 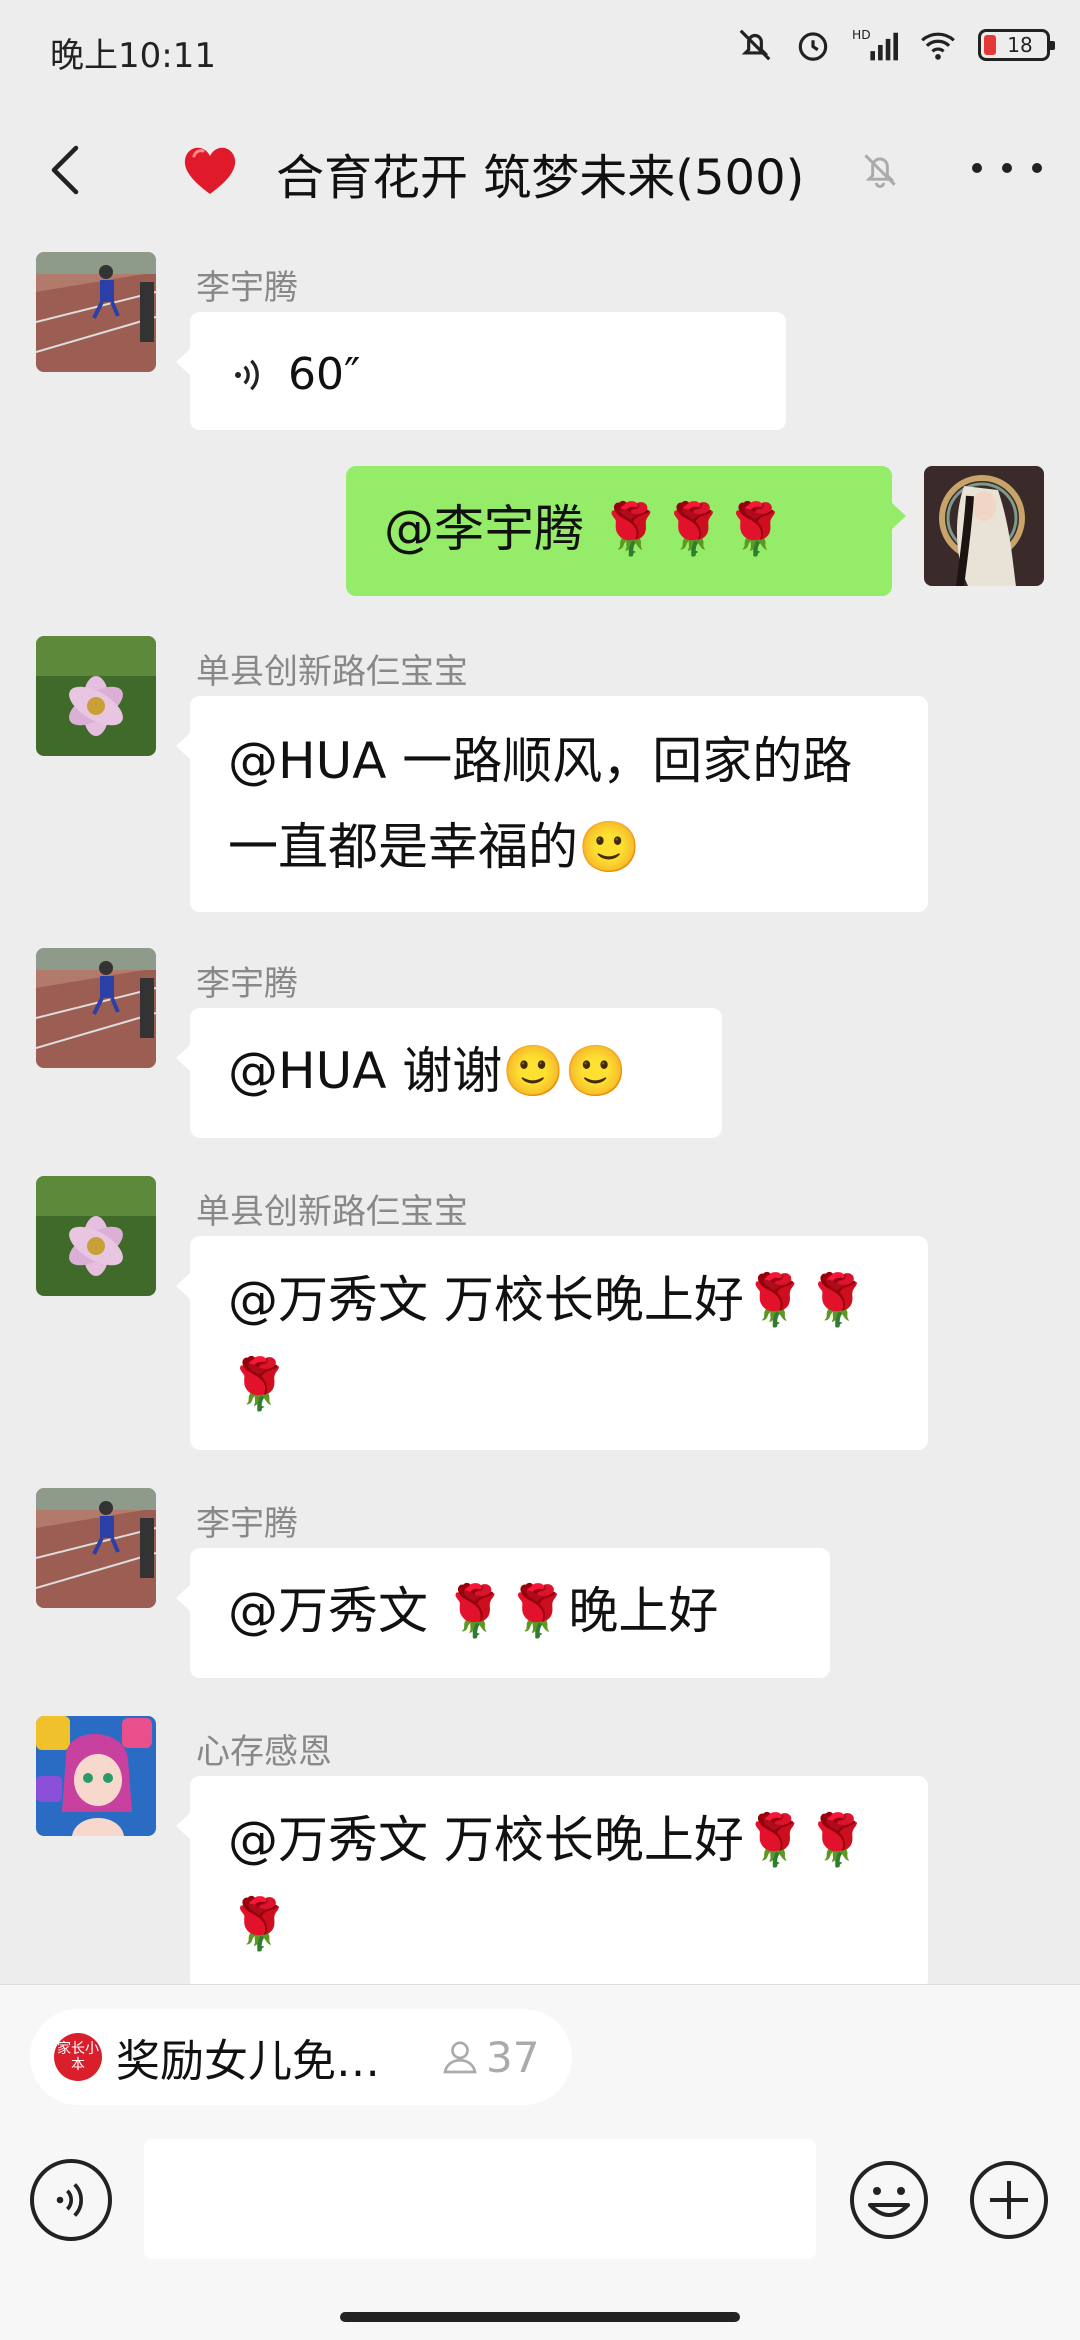 What do you see at coordinates (875, 44) in the screenshot?
I see `hd-signal-icon: HD` at bounding box center [875, 44].